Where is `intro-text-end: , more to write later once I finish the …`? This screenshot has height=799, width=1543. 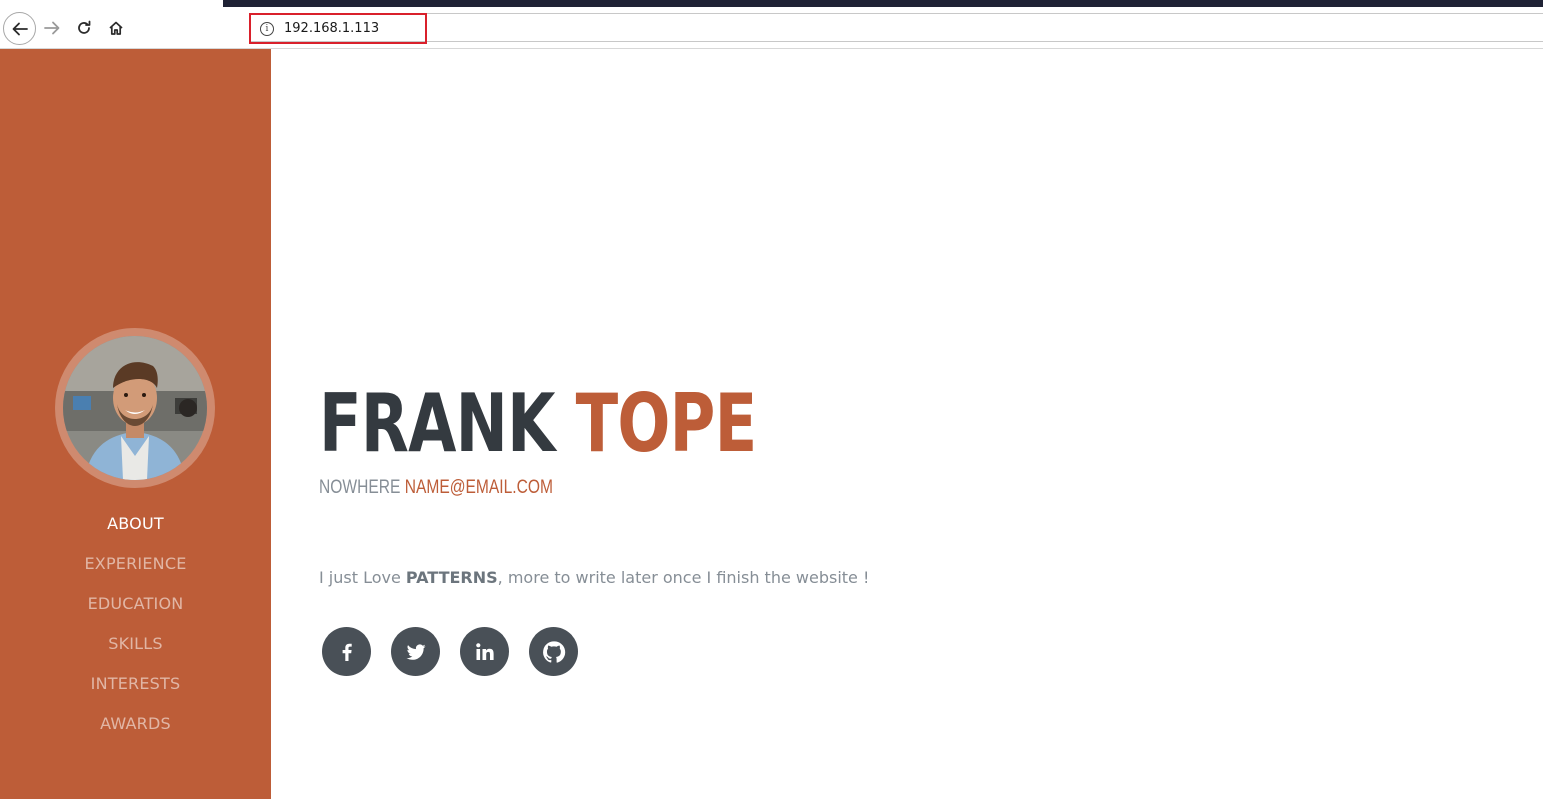
intro-text-end: , more to write later once I finish the … is located at coordinates (683, 577).